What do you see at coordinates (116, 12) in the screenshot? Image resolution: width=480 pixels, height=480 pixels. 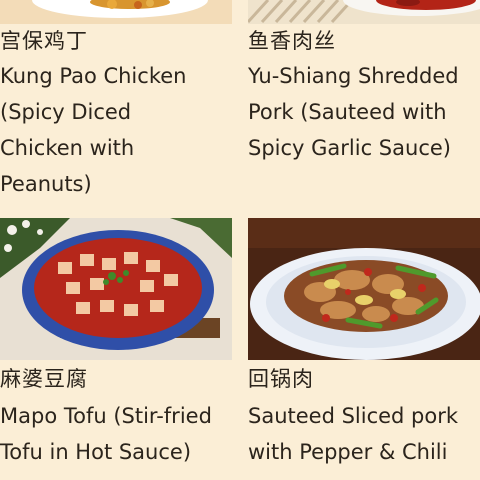 I see `dish-photo-kung-pao-chicken` at bounding box center [116, 12].